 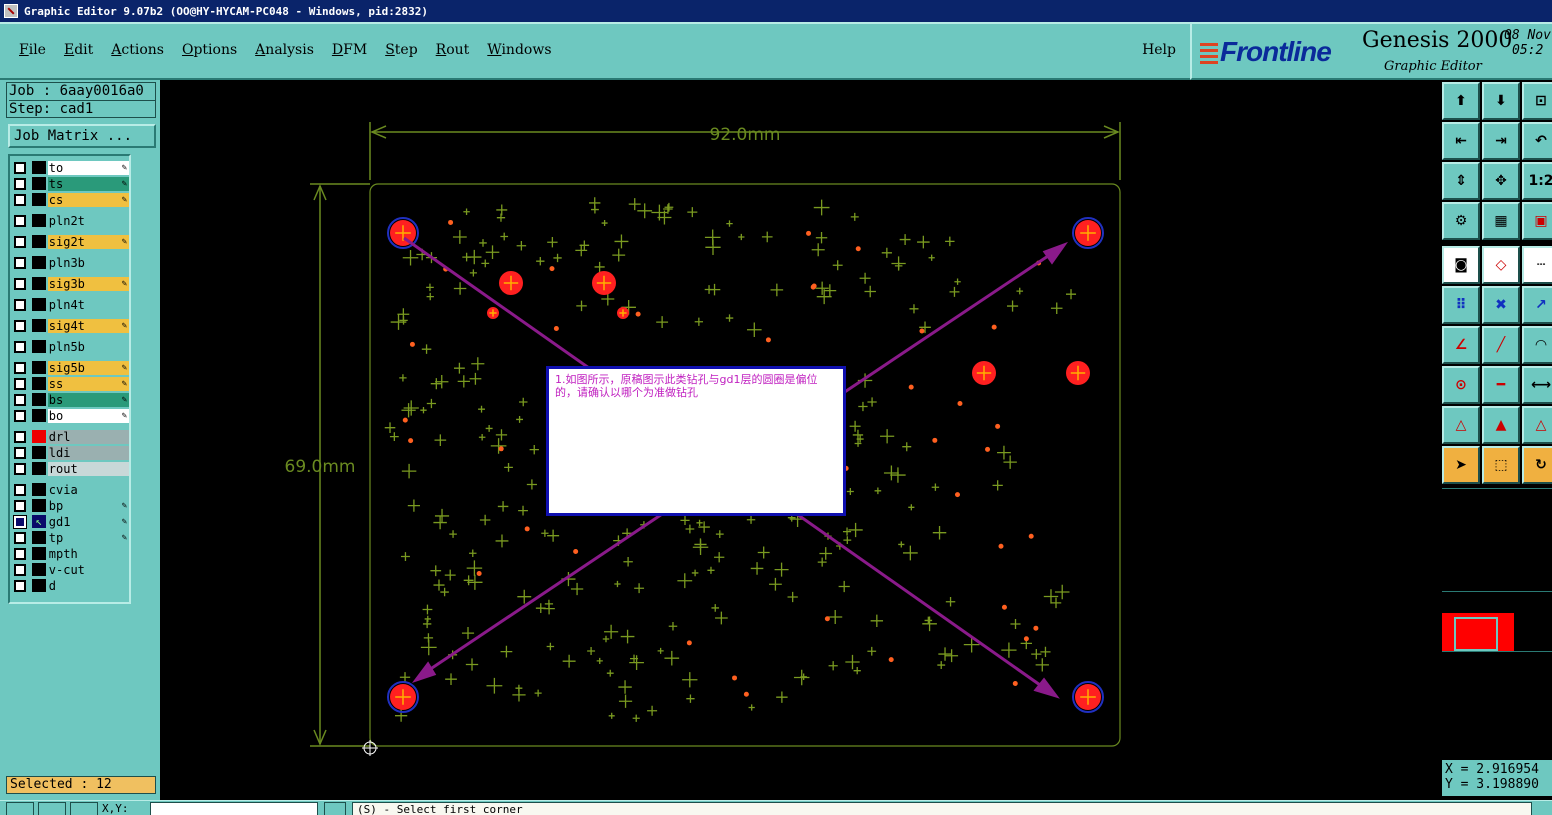 I want to click on triangle-icon: △, so click(x=1461, y=425).